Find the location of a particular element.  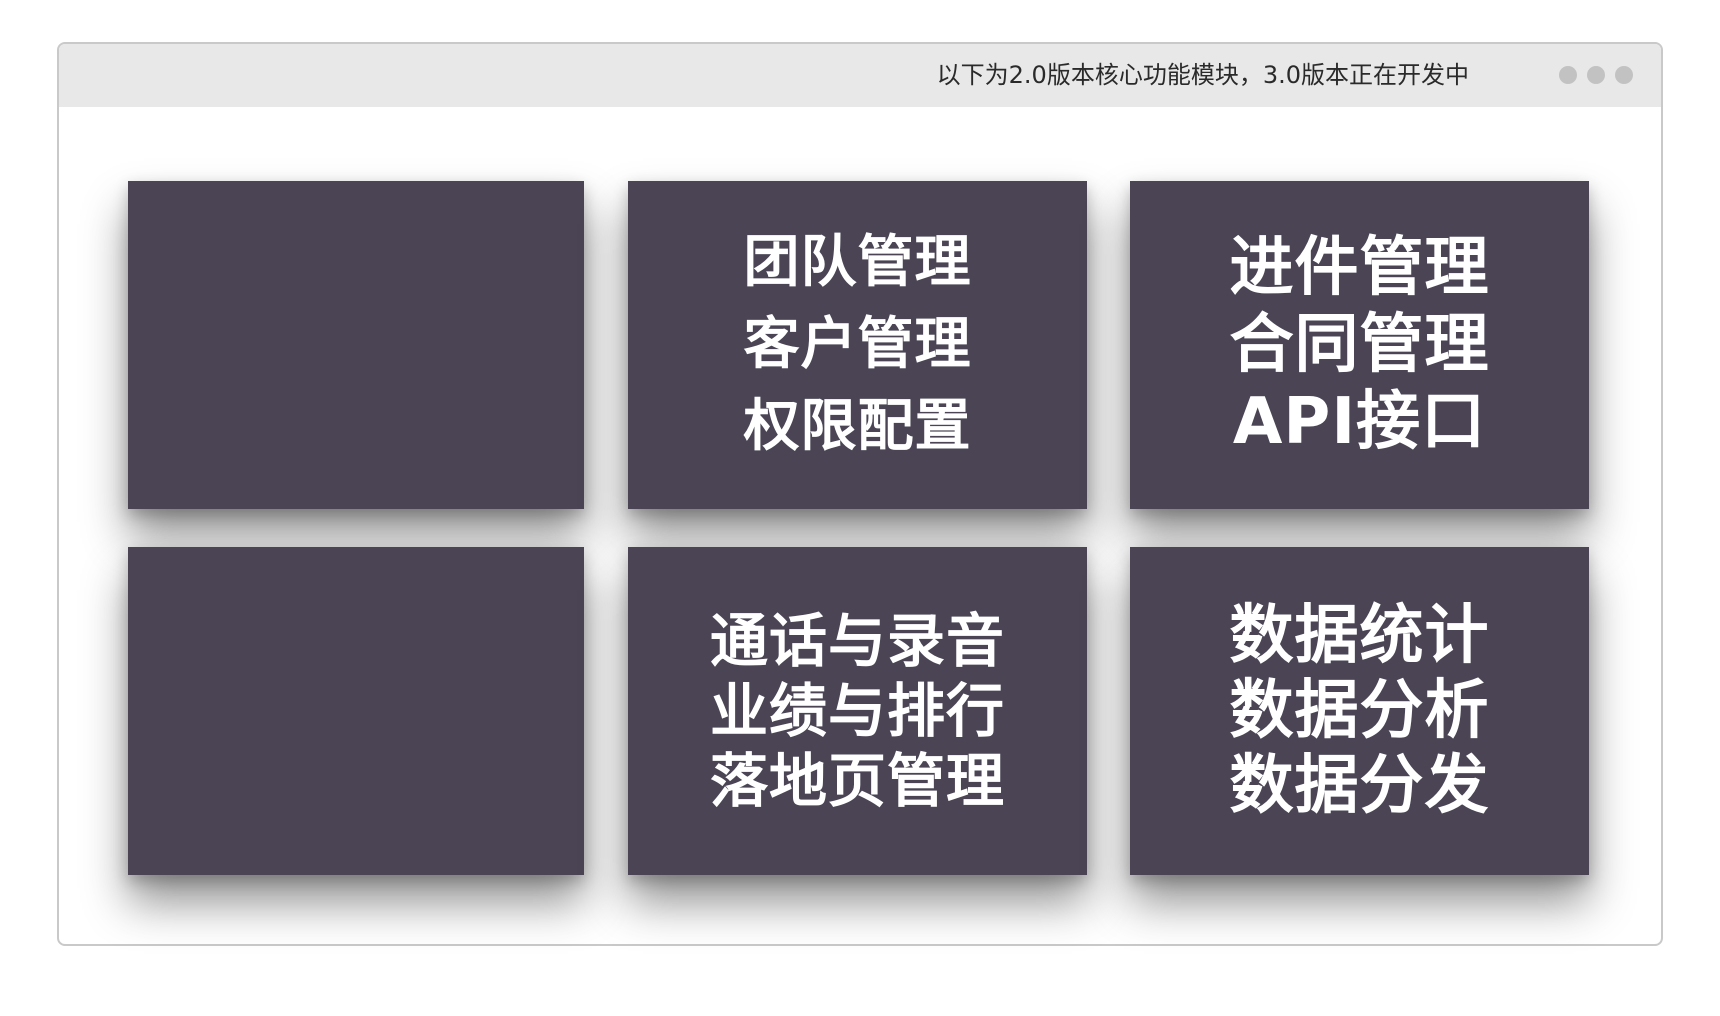

module-card-contract: 进件管理 合同管理 API接口 is located at coordinates (1359, 345).